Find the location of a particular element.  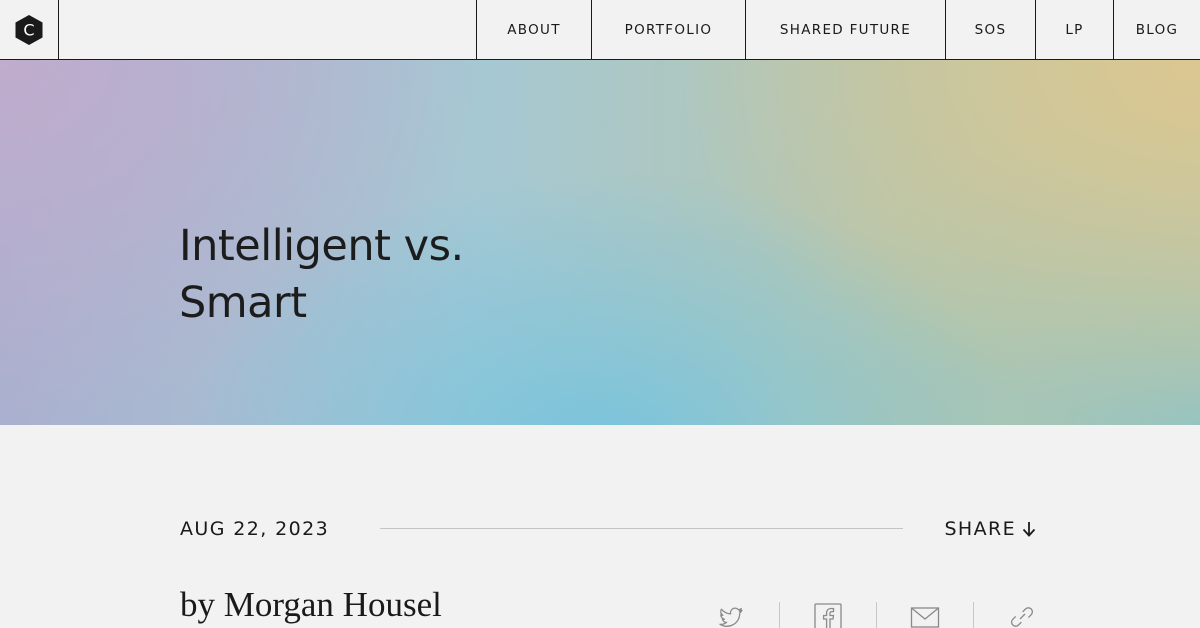

share-label: SHARE is located at coordinates (980, 529).